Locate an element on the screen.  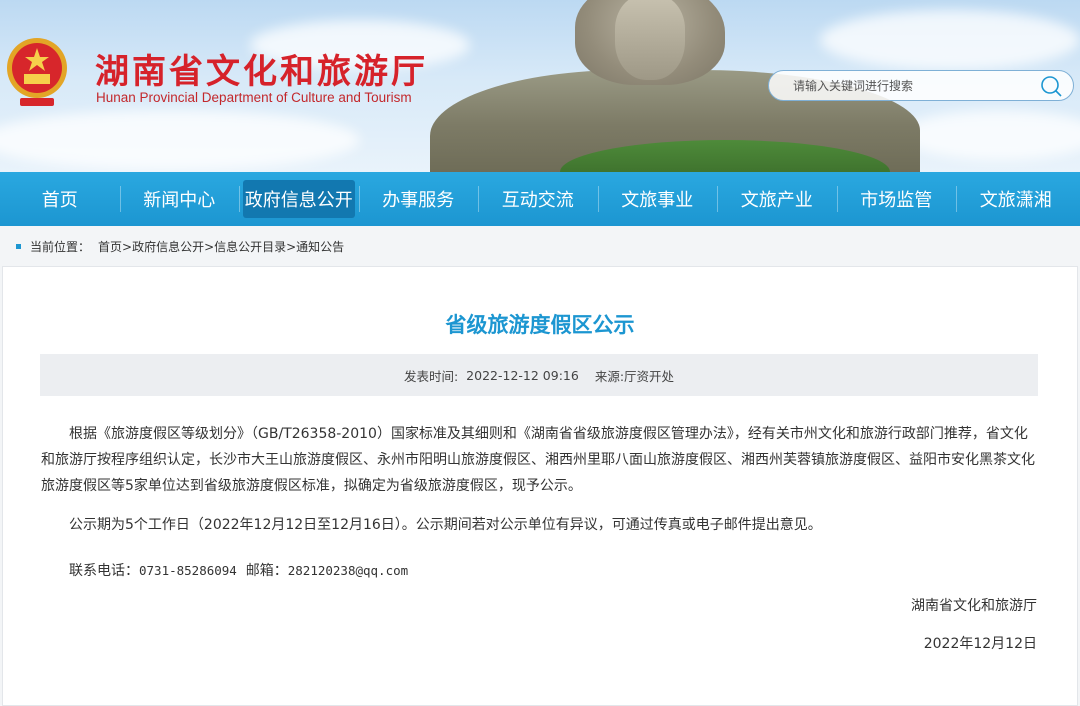
nav-item-interaction: 互动交流 is located at coordinates (538, 199).